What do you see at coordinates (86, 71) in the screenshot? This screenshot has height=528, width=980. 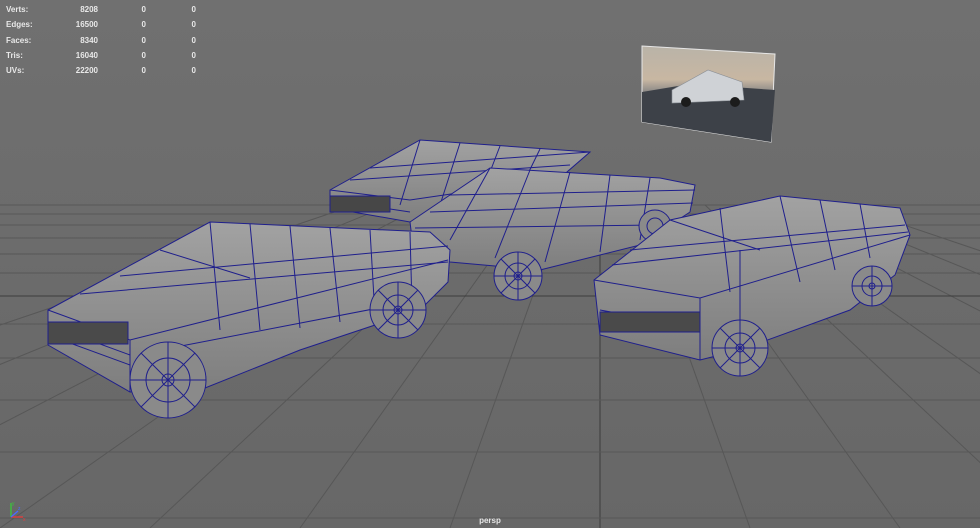 I see `hud-value-object: 22200` at bounding box center [86, 71].